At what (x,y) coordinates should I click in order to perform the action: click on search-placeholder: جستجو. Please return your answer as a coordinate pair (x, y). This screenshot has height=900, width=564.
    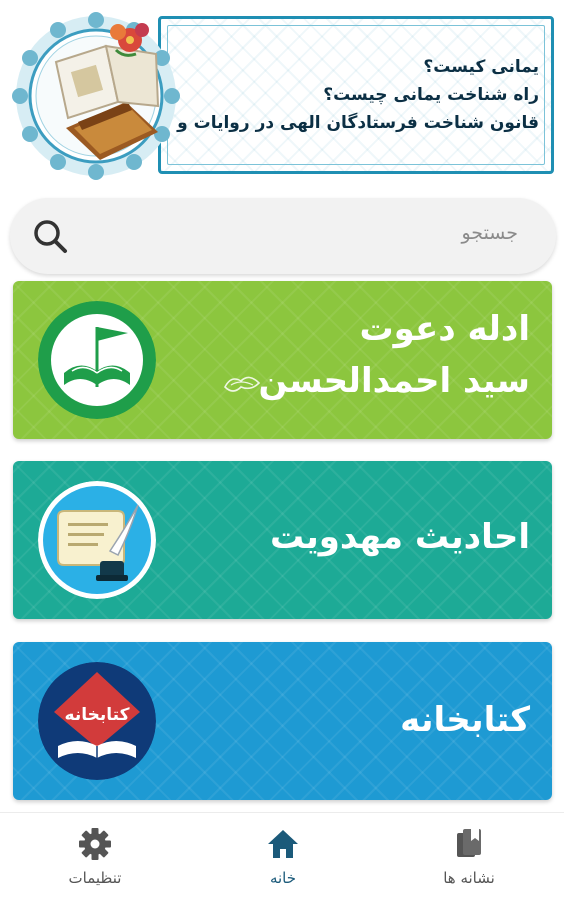
    Looking at the image, I should click on (489, 233).